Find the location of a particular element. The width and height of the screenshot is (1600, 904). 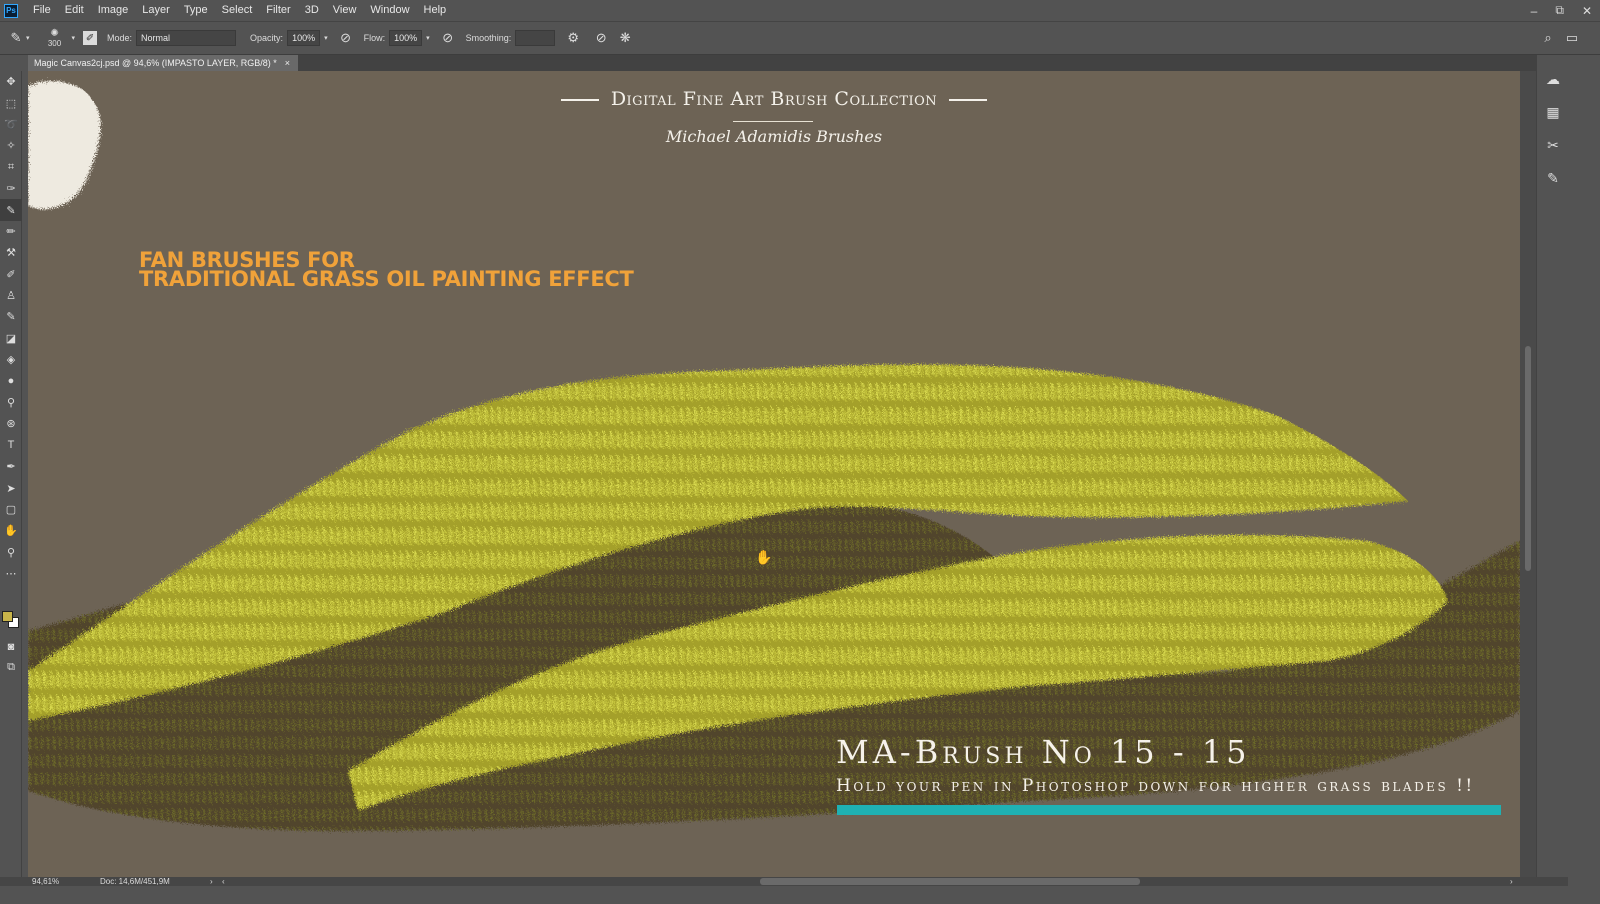

mode-select: Normal is located at coordinates (186, 38).